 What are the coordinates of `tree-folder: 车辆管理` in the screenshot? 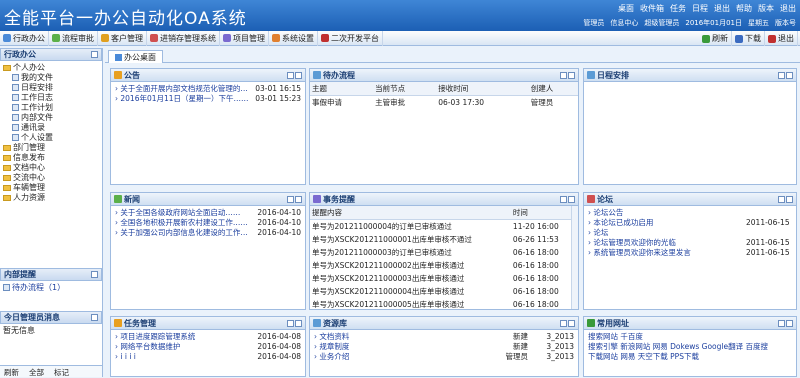 It's located at (51, 188).